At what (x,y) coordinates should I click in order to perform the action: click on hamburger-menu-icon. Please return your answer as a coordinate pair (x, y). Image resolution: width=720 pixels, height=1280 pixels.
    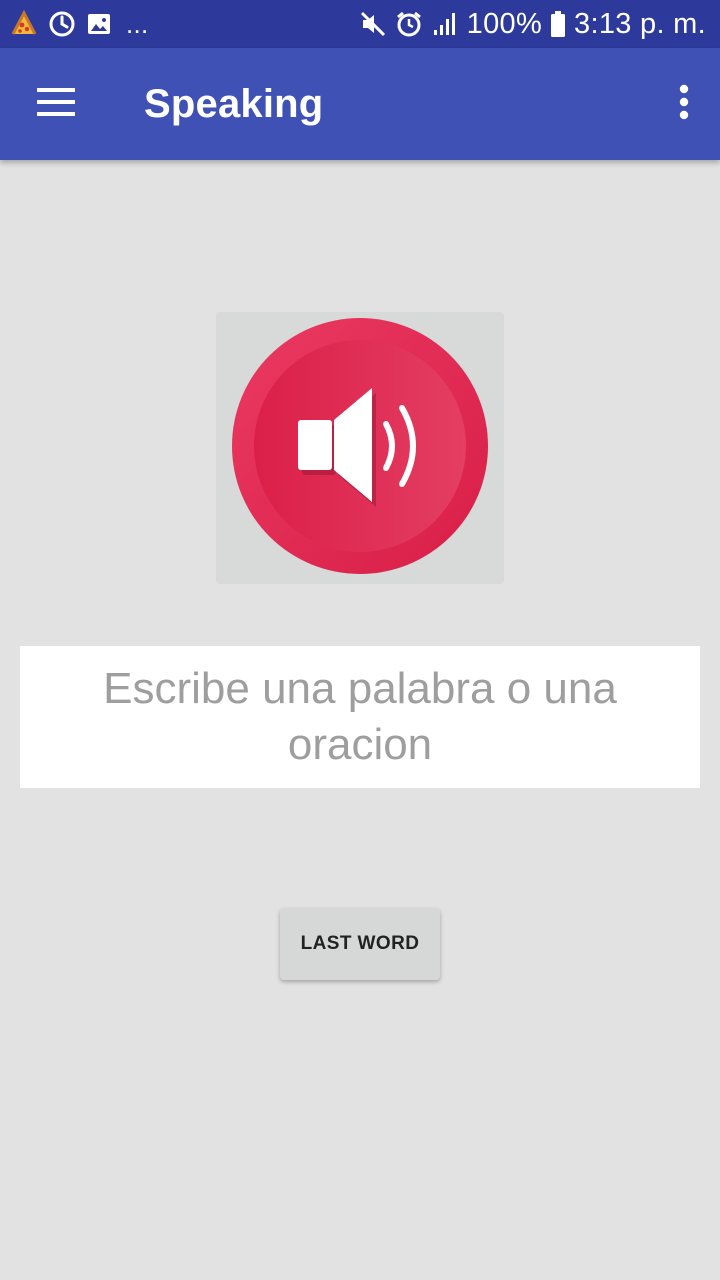
    Looking at the image, I should click on (56, 104).